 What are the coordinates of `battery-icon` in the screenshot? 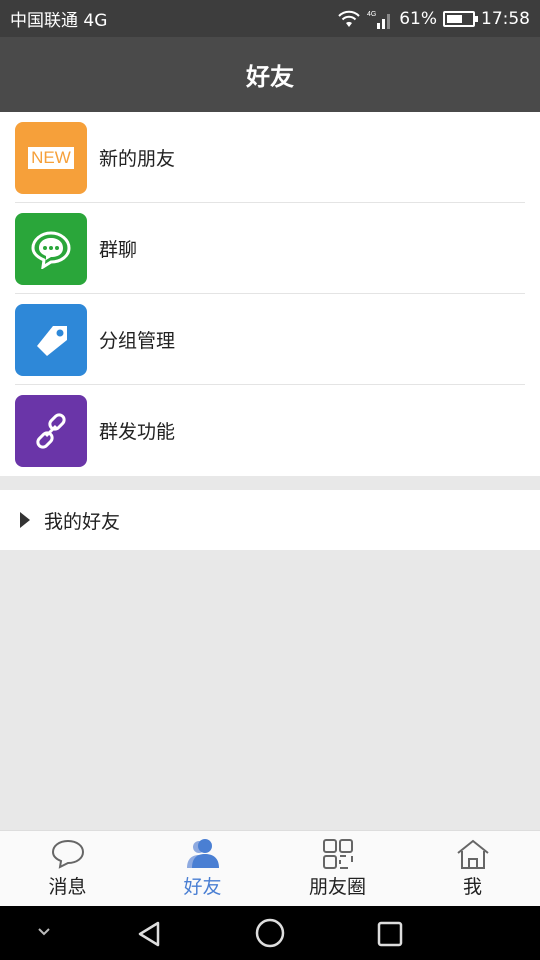 It's located at (460, 18).